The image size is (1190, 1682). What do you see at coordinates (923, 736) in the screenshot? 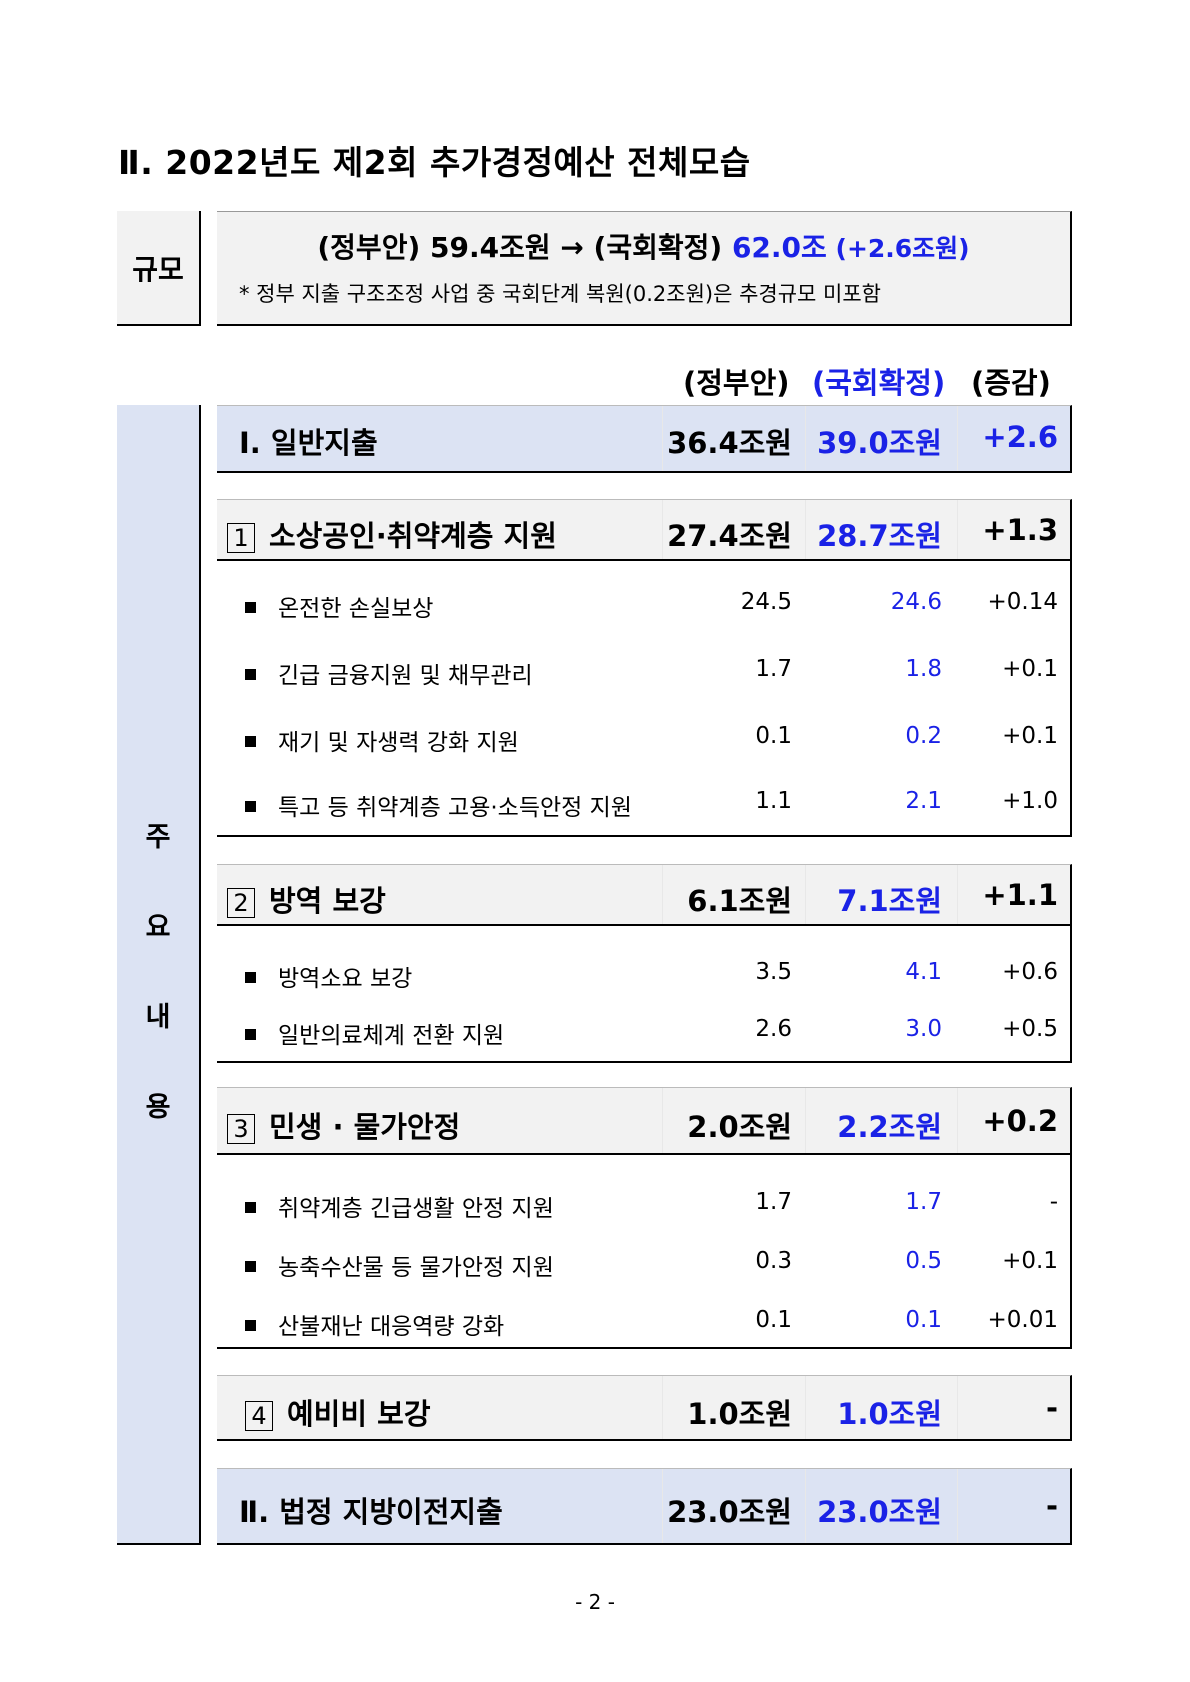
I see `item-assembly: 0.2` at bounding box center [923, 736].